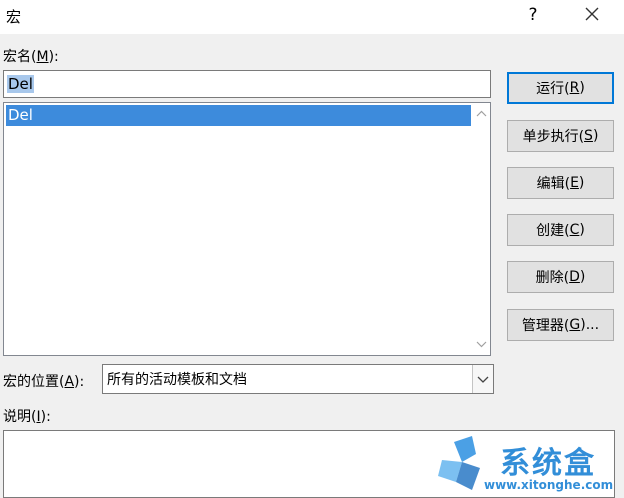 Image resolution: width=624 pixels, height=498 pixels. Describe the element at coordinates (481, 344) in the screenshot. I see `scroll-down-icon` at that location.